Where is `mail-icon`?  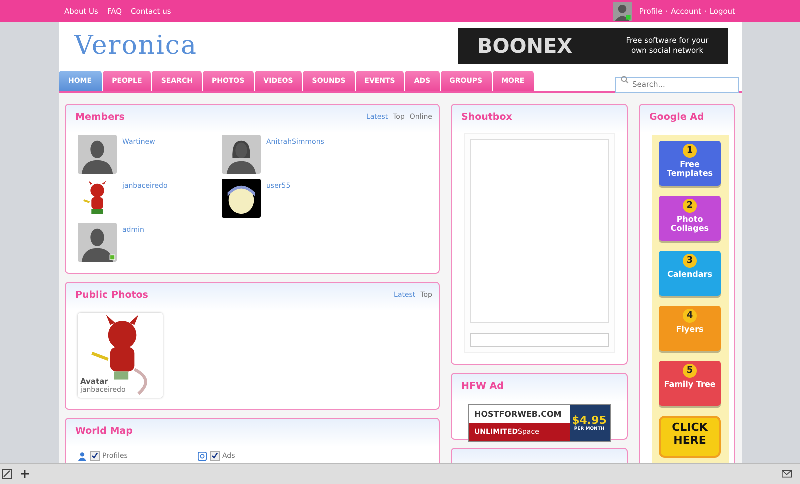
mail-icon is located at coordinates (787, 474).